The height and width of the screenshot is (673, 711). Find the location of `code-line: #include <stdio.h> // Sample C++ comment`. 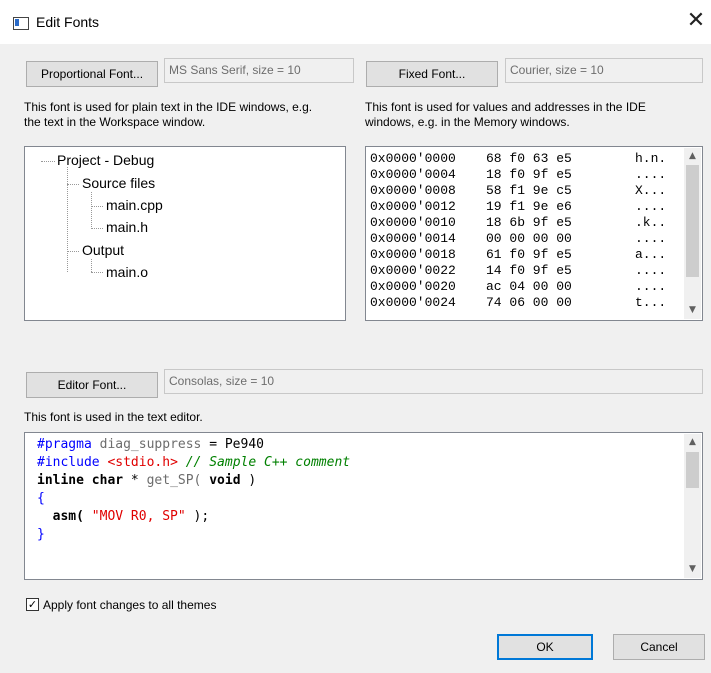

code-line: #include <stdio.h> // Sample C++ comment is located at coordinates (193, 462).